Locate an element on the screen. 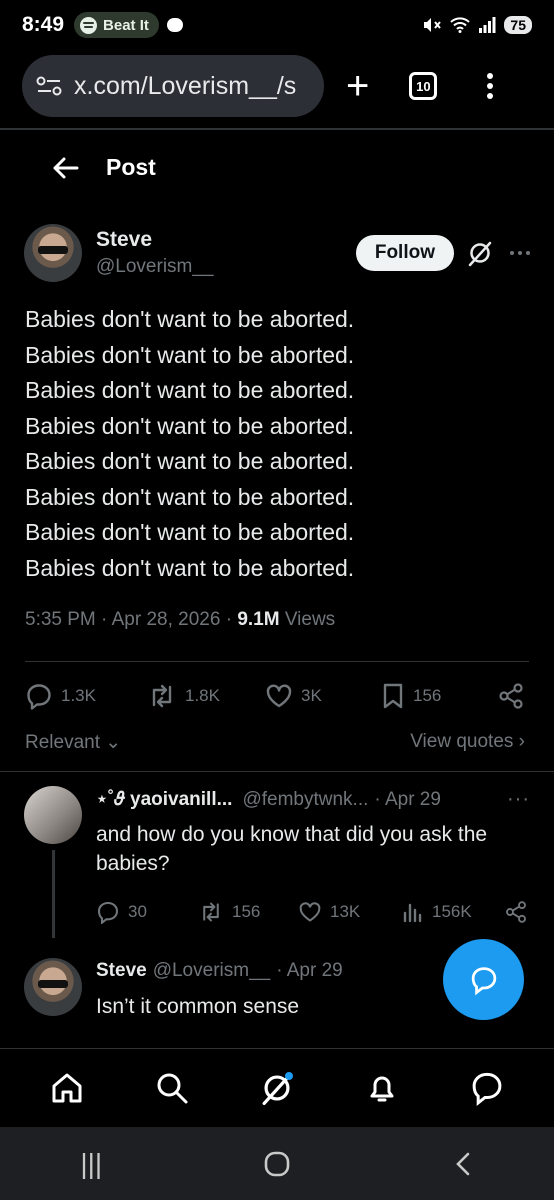  bookmark-button: 156 is located at coordinates (436, 696).